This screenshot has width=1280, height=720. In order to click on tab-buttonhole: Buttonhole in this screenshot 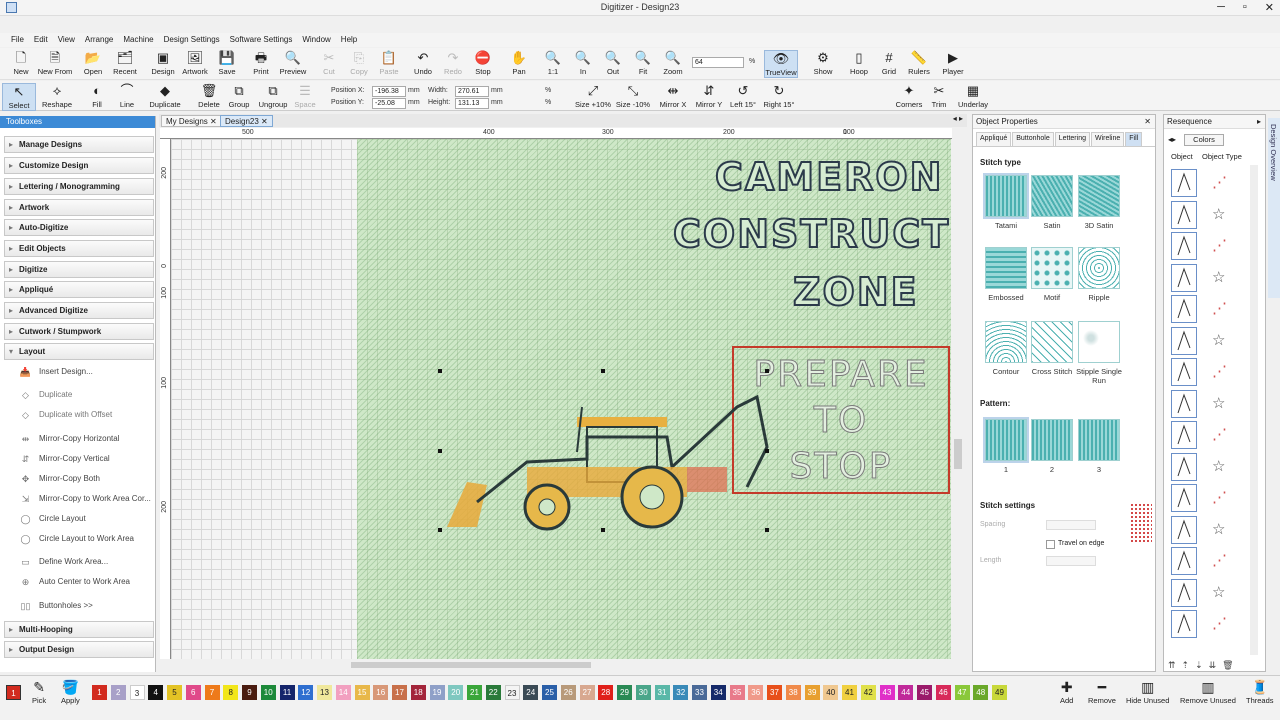, I will do `click(1033, 139)`.